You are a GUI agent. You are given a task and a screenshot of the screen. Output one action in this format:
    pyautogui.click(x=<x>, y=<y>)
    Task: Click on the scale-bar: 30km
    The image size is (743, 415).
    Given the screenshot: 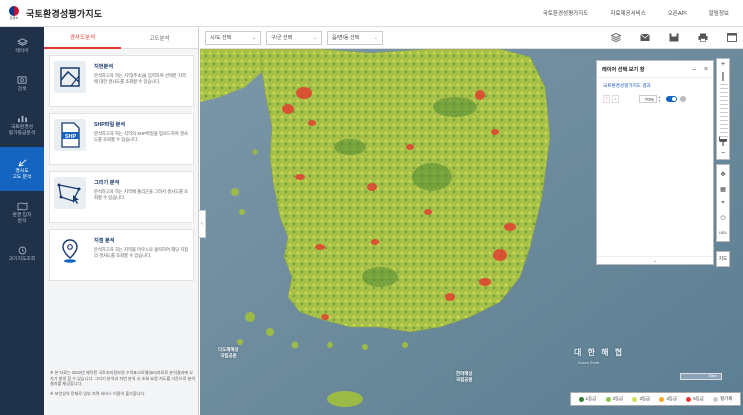 What is the action you would take?
    pyautogui.click(x=701, y=376)
    